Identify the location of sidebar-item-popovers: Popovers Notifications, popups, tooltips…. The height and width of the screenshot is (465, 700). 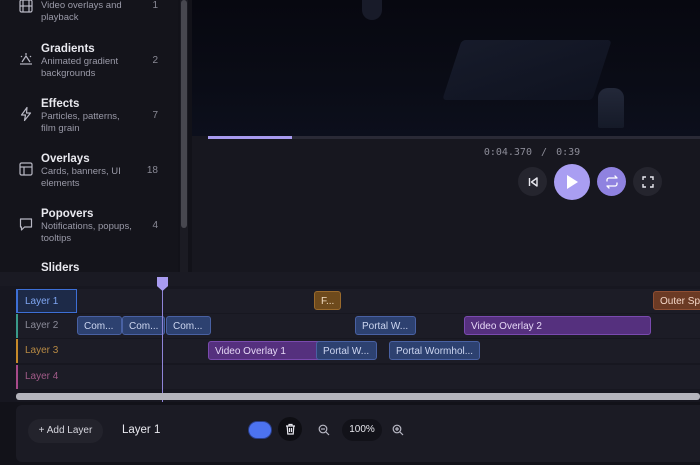
(85, 227).